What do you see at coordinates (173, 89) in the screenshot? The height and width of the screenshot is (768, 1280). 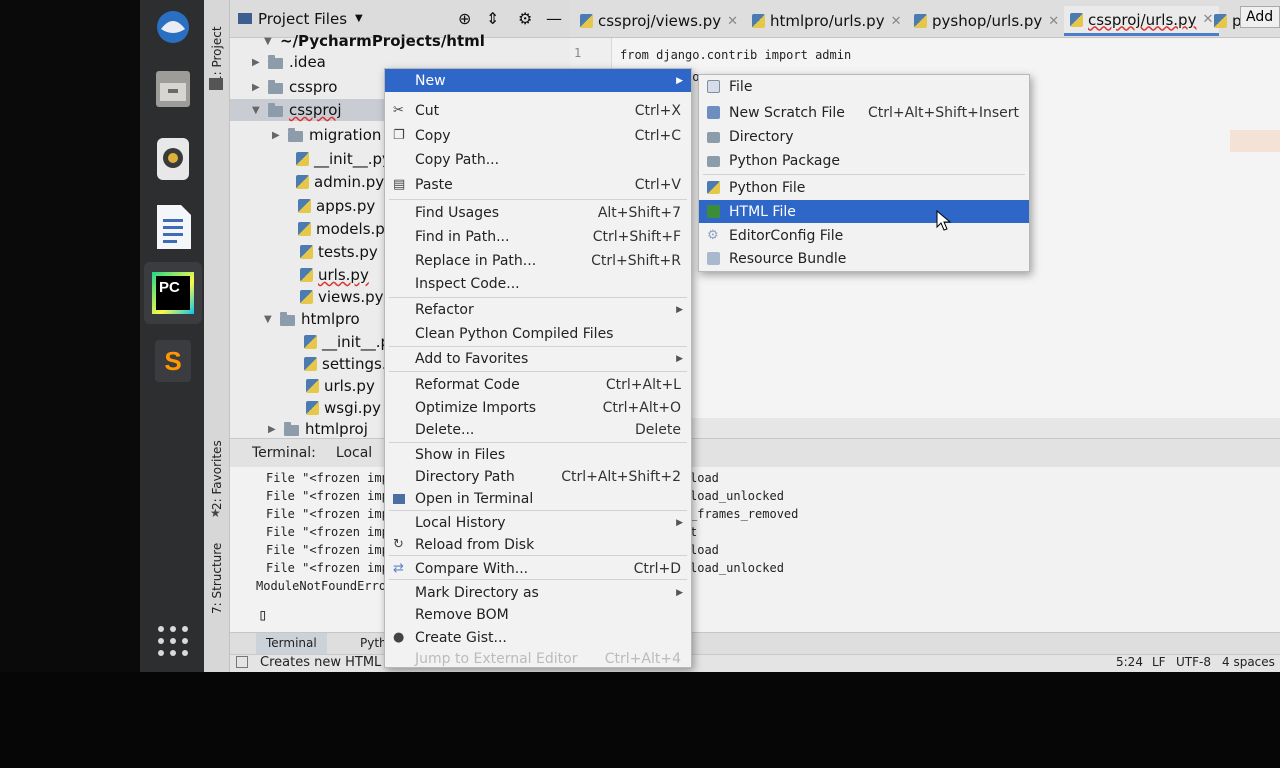 I see `files-icon` at bounding box center [173, 89].